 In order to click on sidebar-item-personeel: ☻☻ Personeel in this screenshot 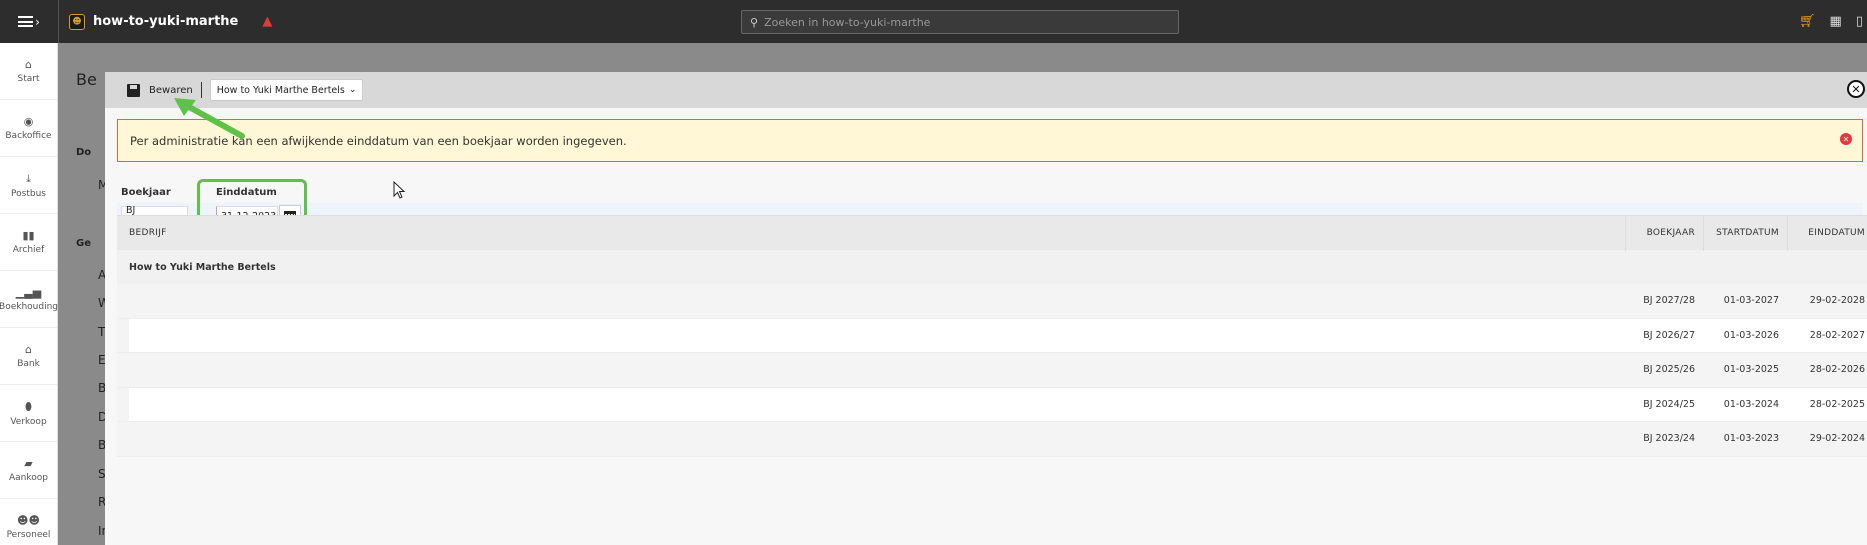, I will do `click(28, 522)`.